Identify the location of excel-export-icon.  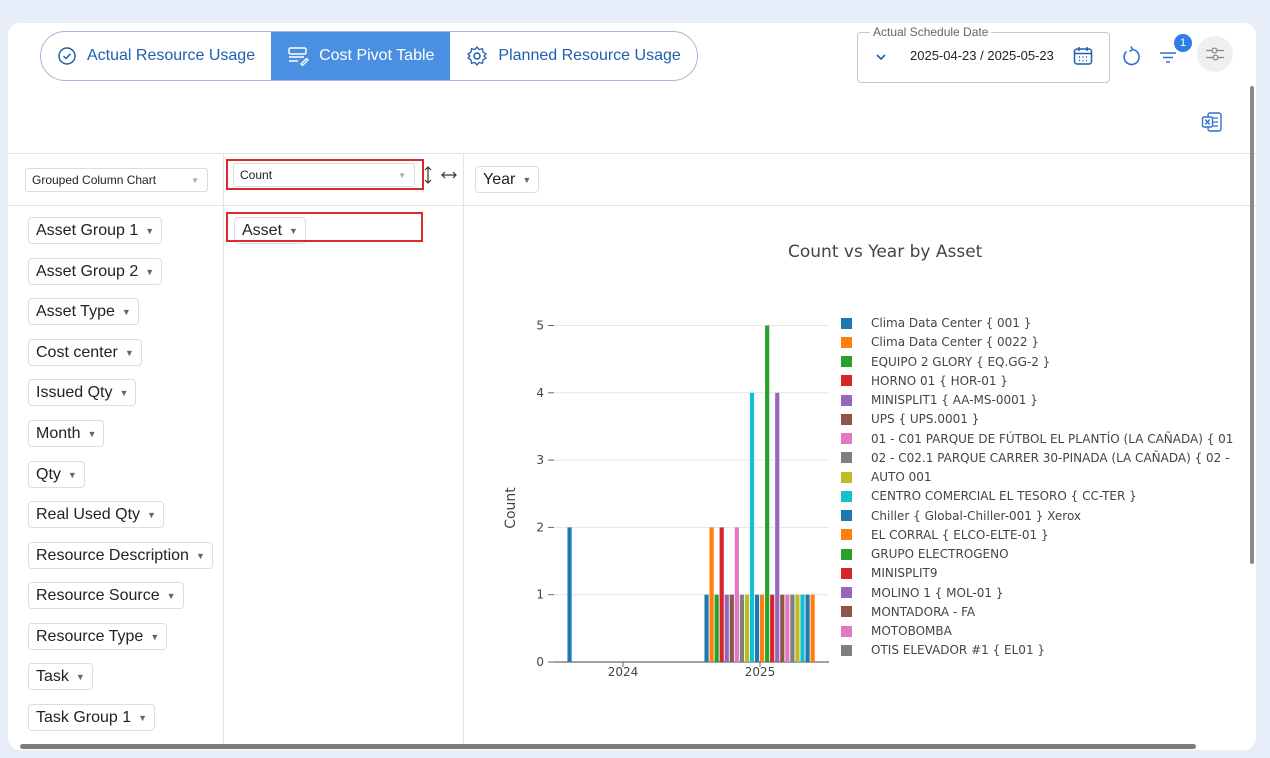
(1212, 122).